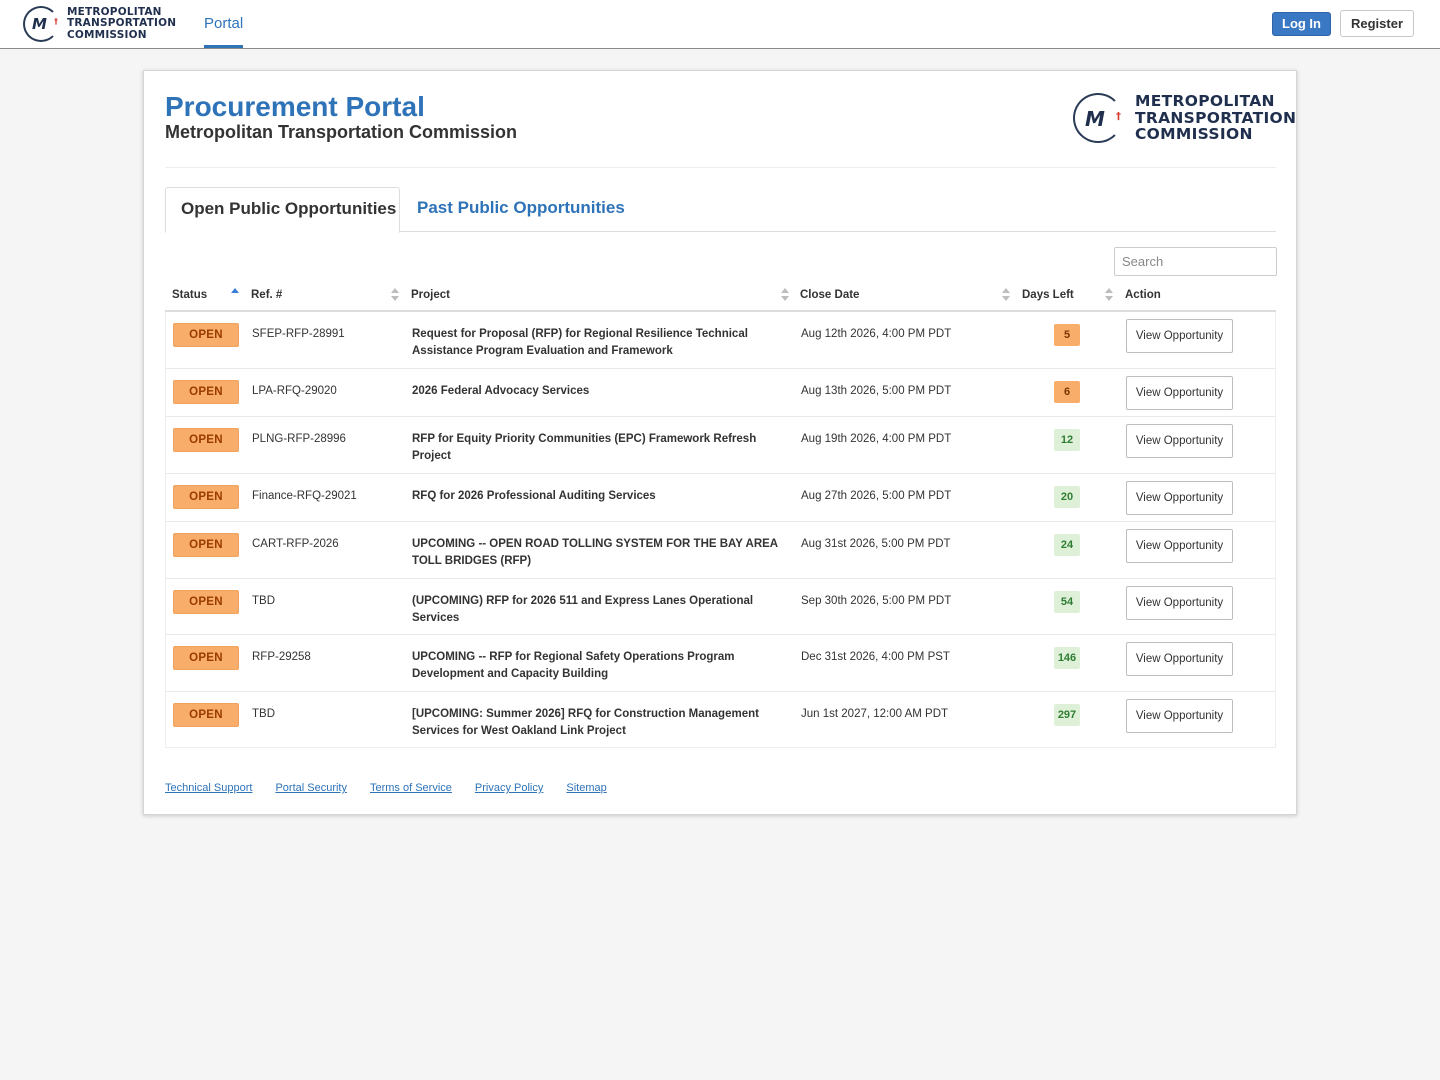  I want to click on login-button: Log In, so click(1301, 24).